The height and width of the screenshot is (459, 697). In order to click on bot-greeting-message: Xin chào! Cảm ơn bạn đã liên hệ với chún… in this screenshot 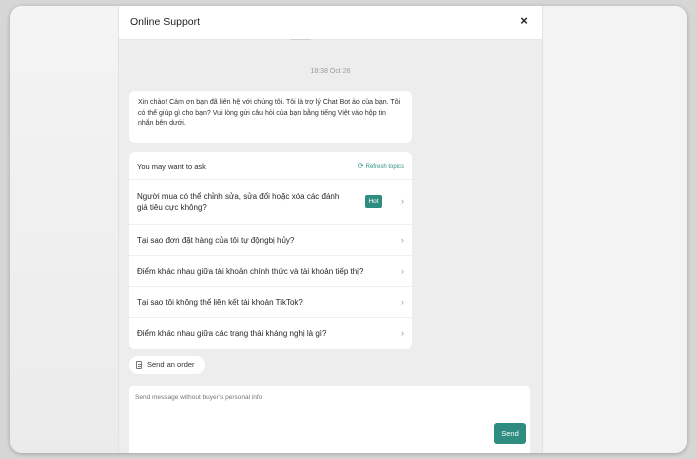, I will do `click(270, 117)`.